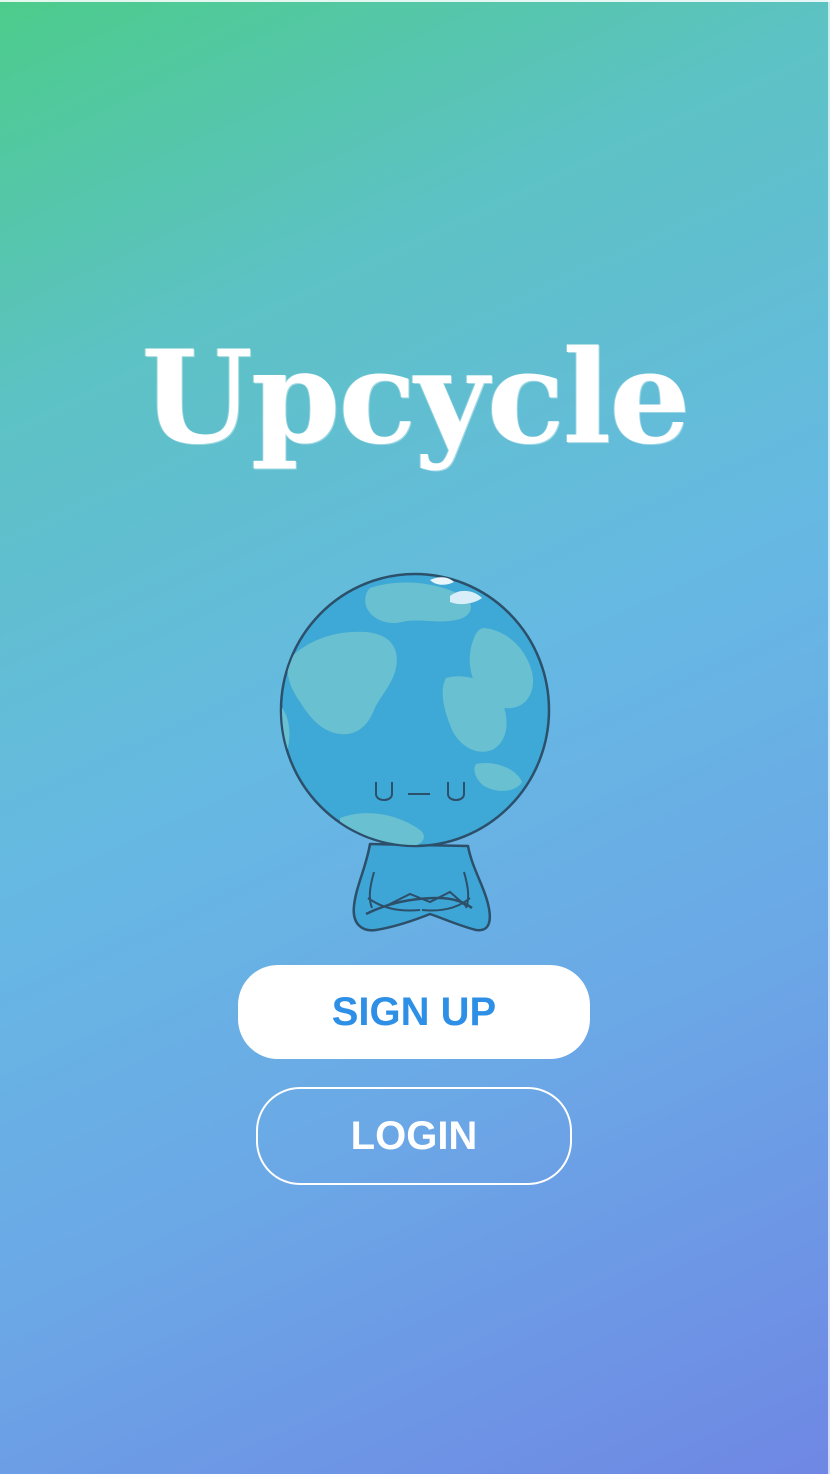  I want to click on mascot-body, so click(422, 887).